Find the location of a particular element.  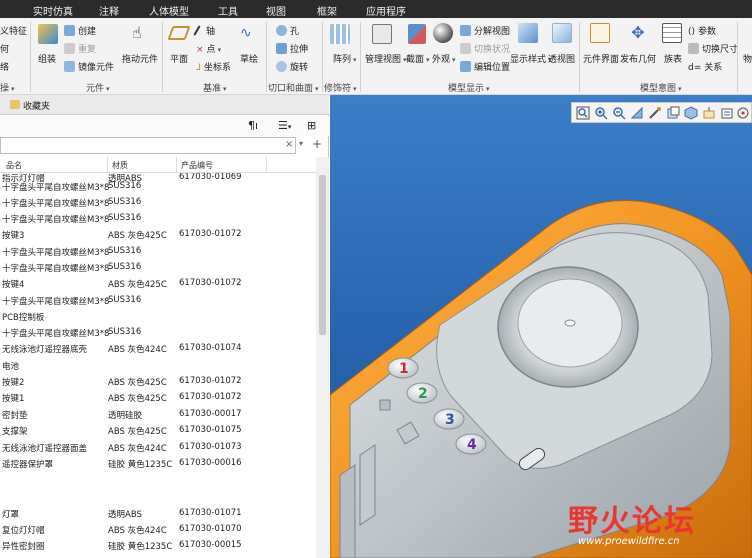

component-interface-icon is located at coordinates (600, 33).